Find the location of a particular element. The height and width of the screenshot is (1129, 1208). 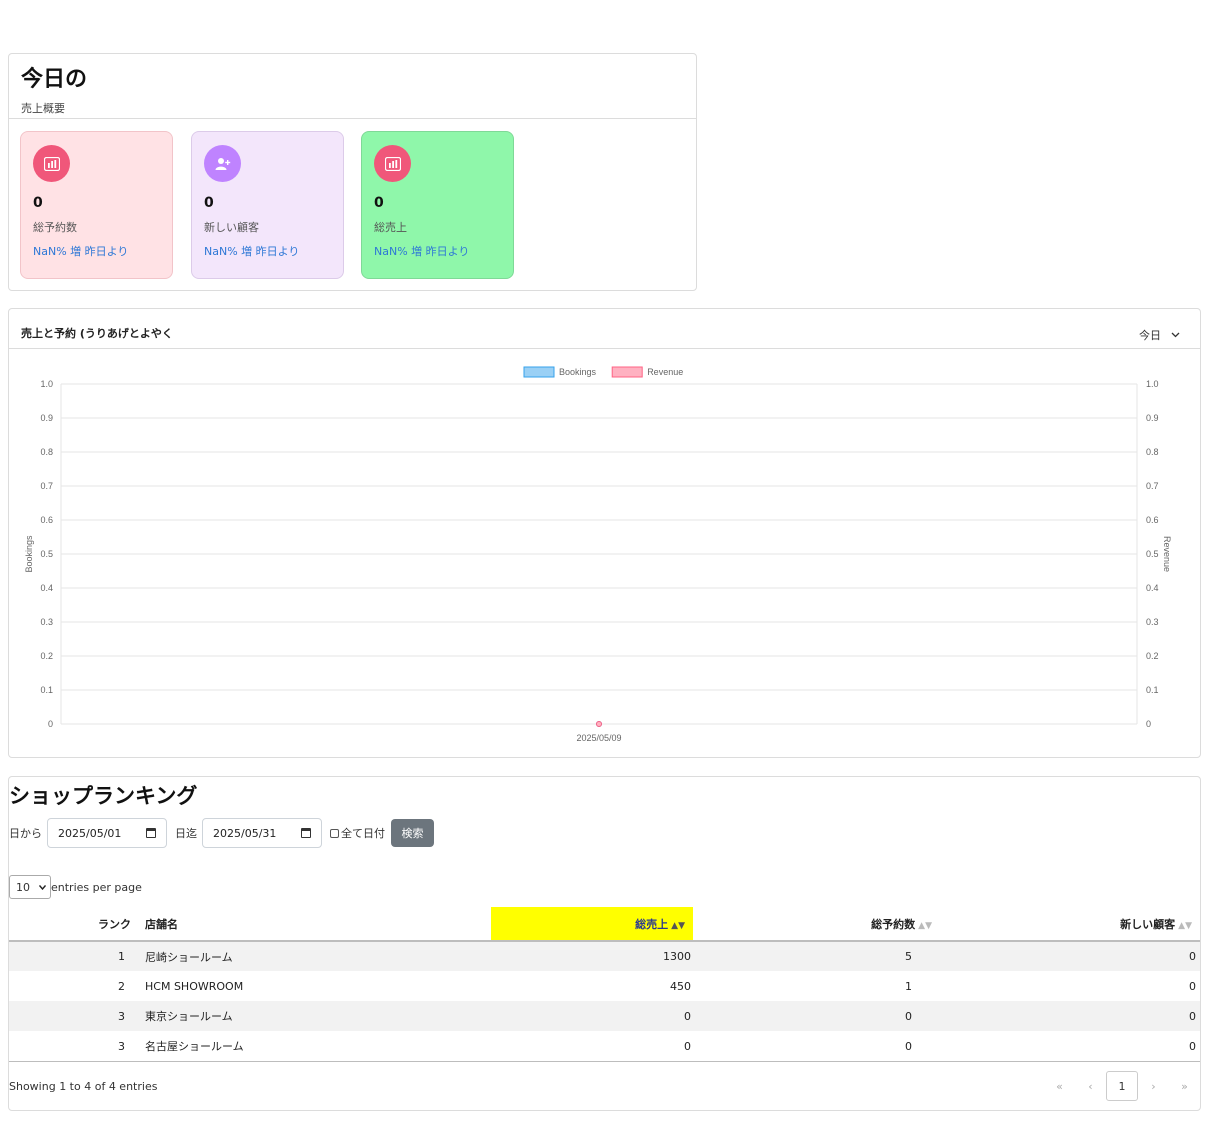

cell-shop-name: 名古屋ショールーム is located at coordinates (194, 1046).